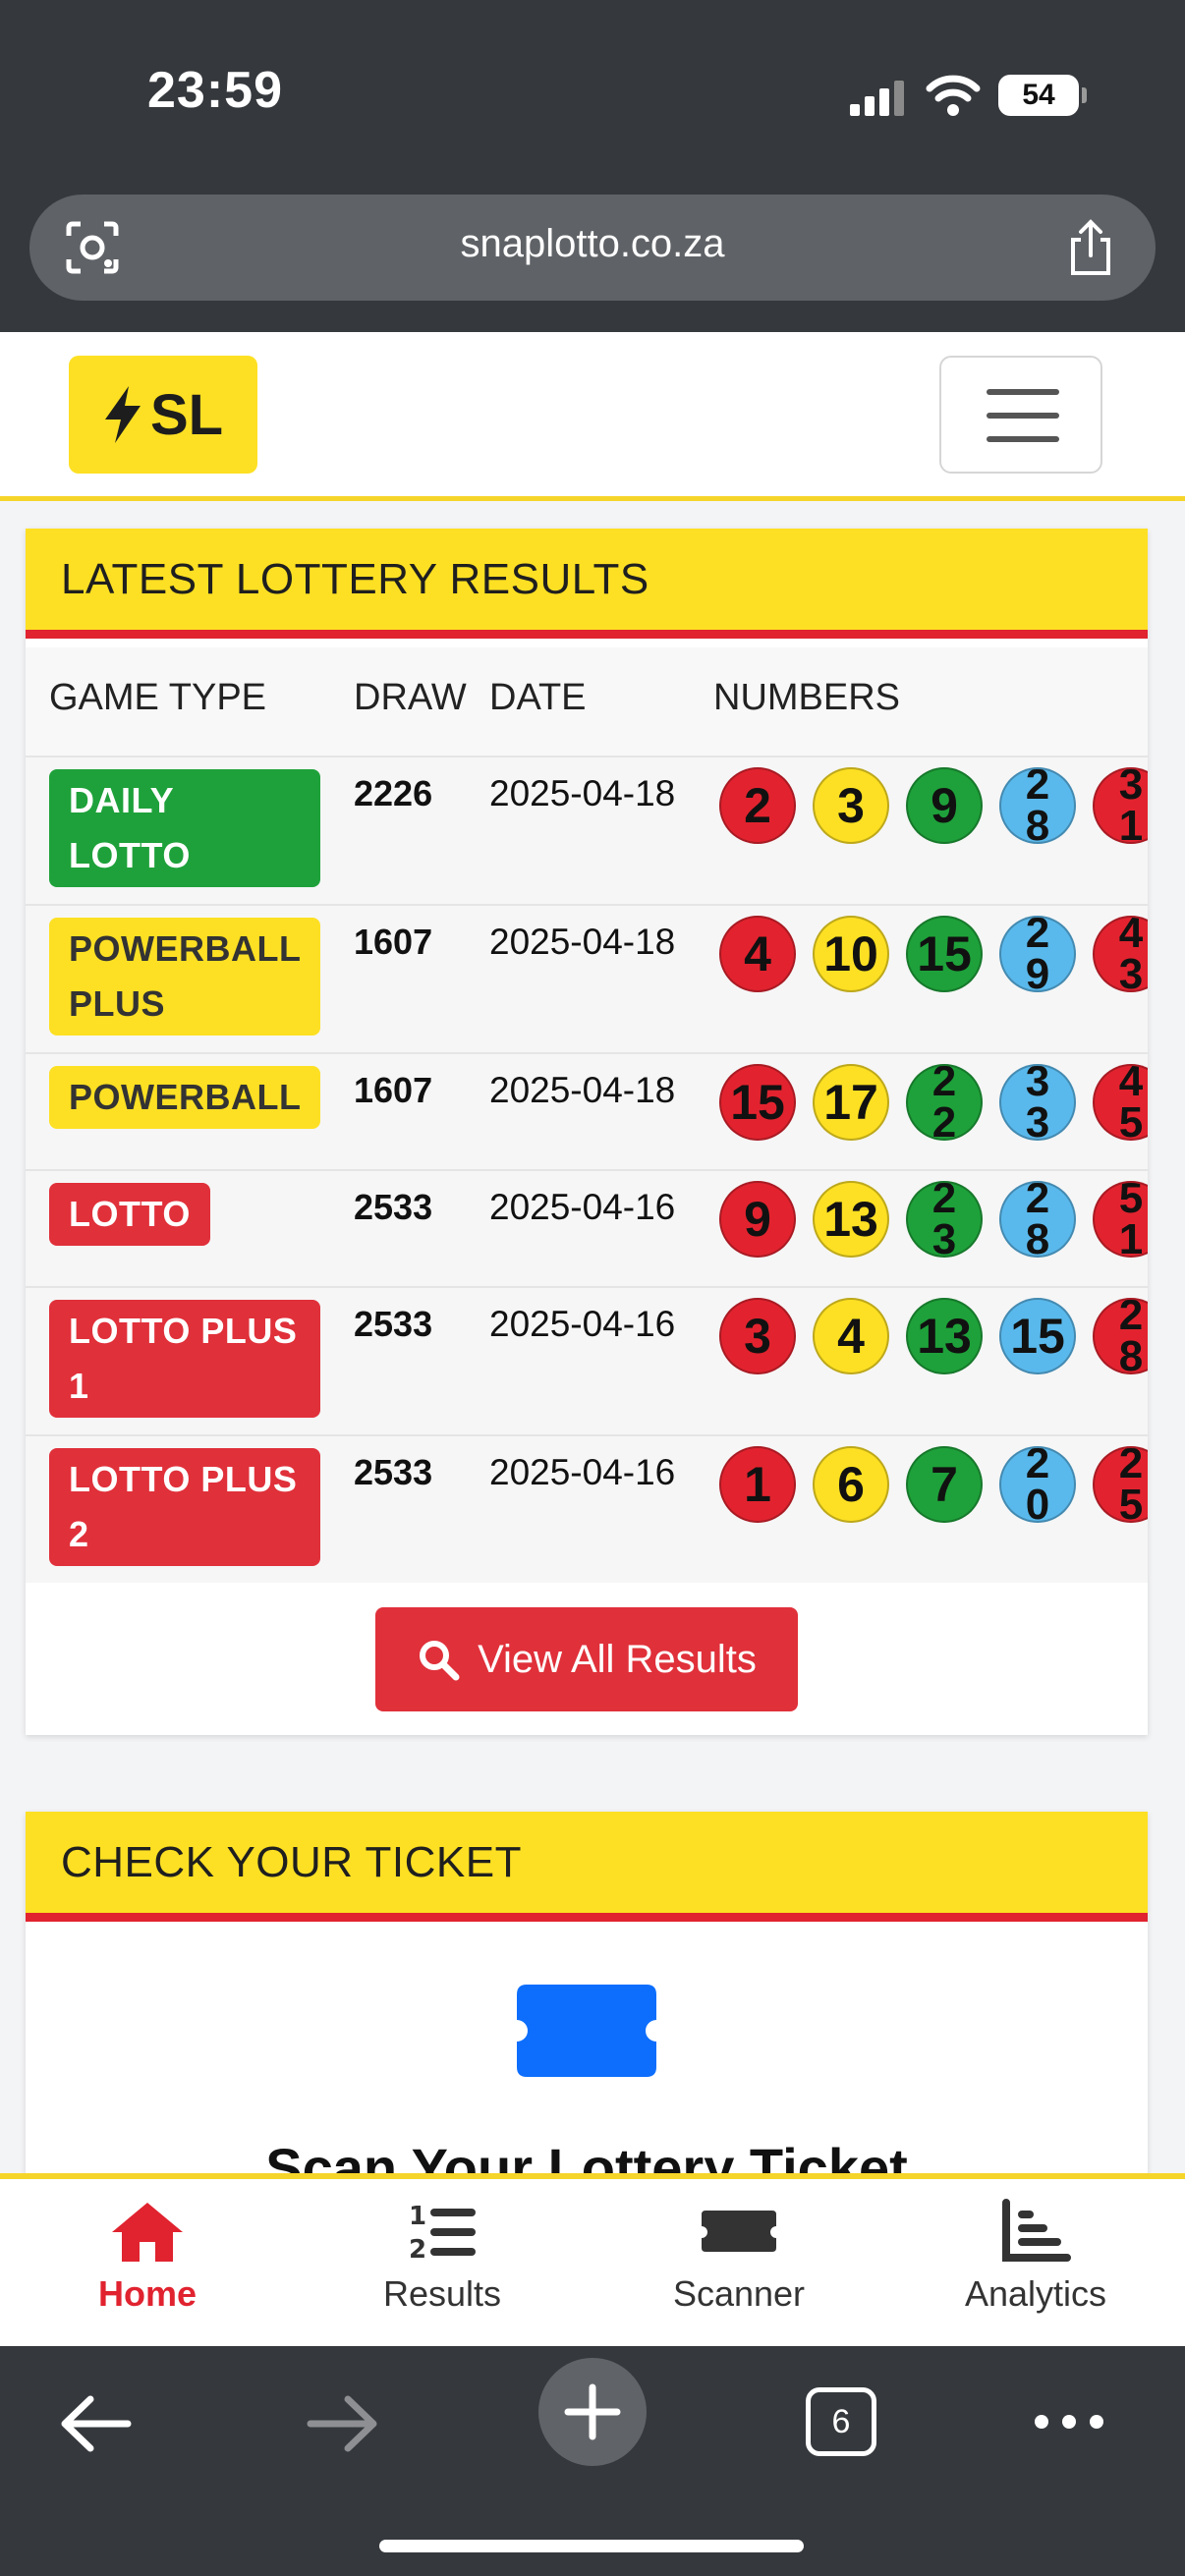 Image resolution: width=1185 pixels, height=2576 pixels. What do you see at coordinates (878, 98) in the screenshot?
I see `cellular-signal-icon` at bounding box center [878, 98].